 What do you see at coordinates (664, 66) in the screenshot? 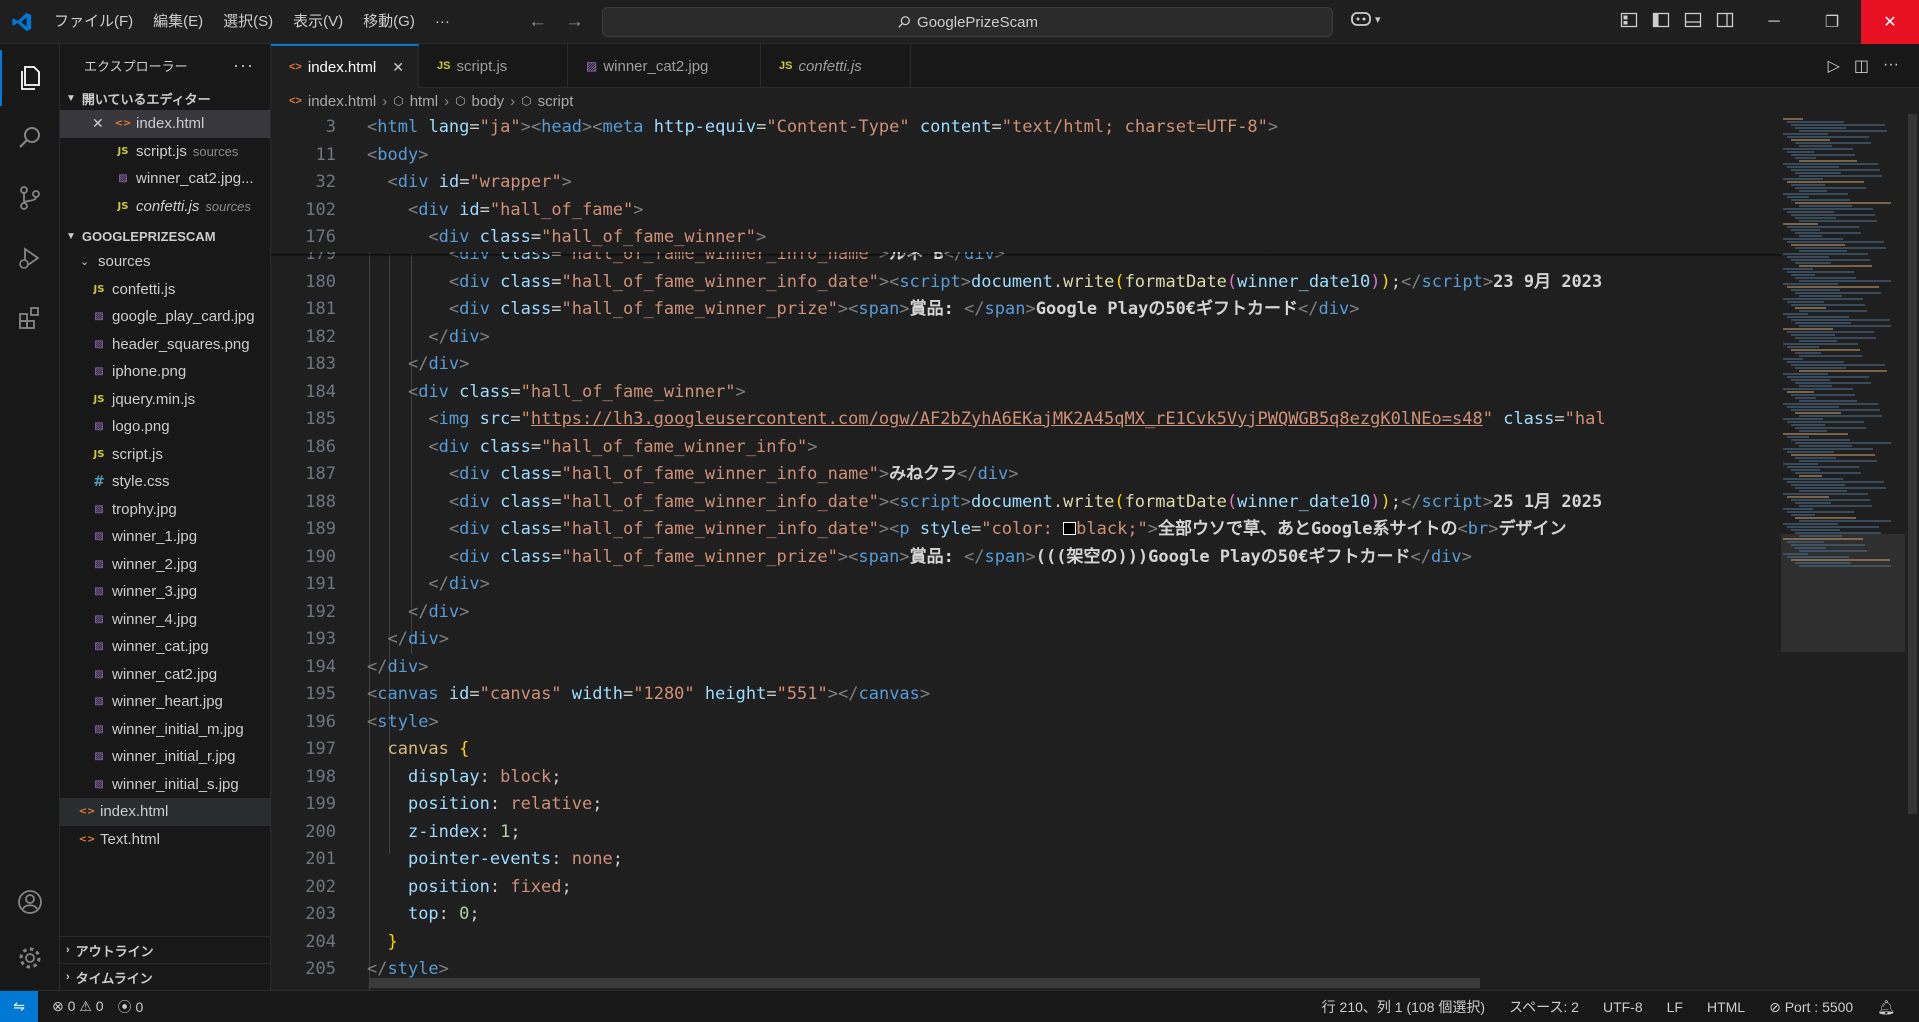
I see `tab-winner-cat2-jpg: ▨ winner_cat2.jpg` at bounding box center [664, 66].